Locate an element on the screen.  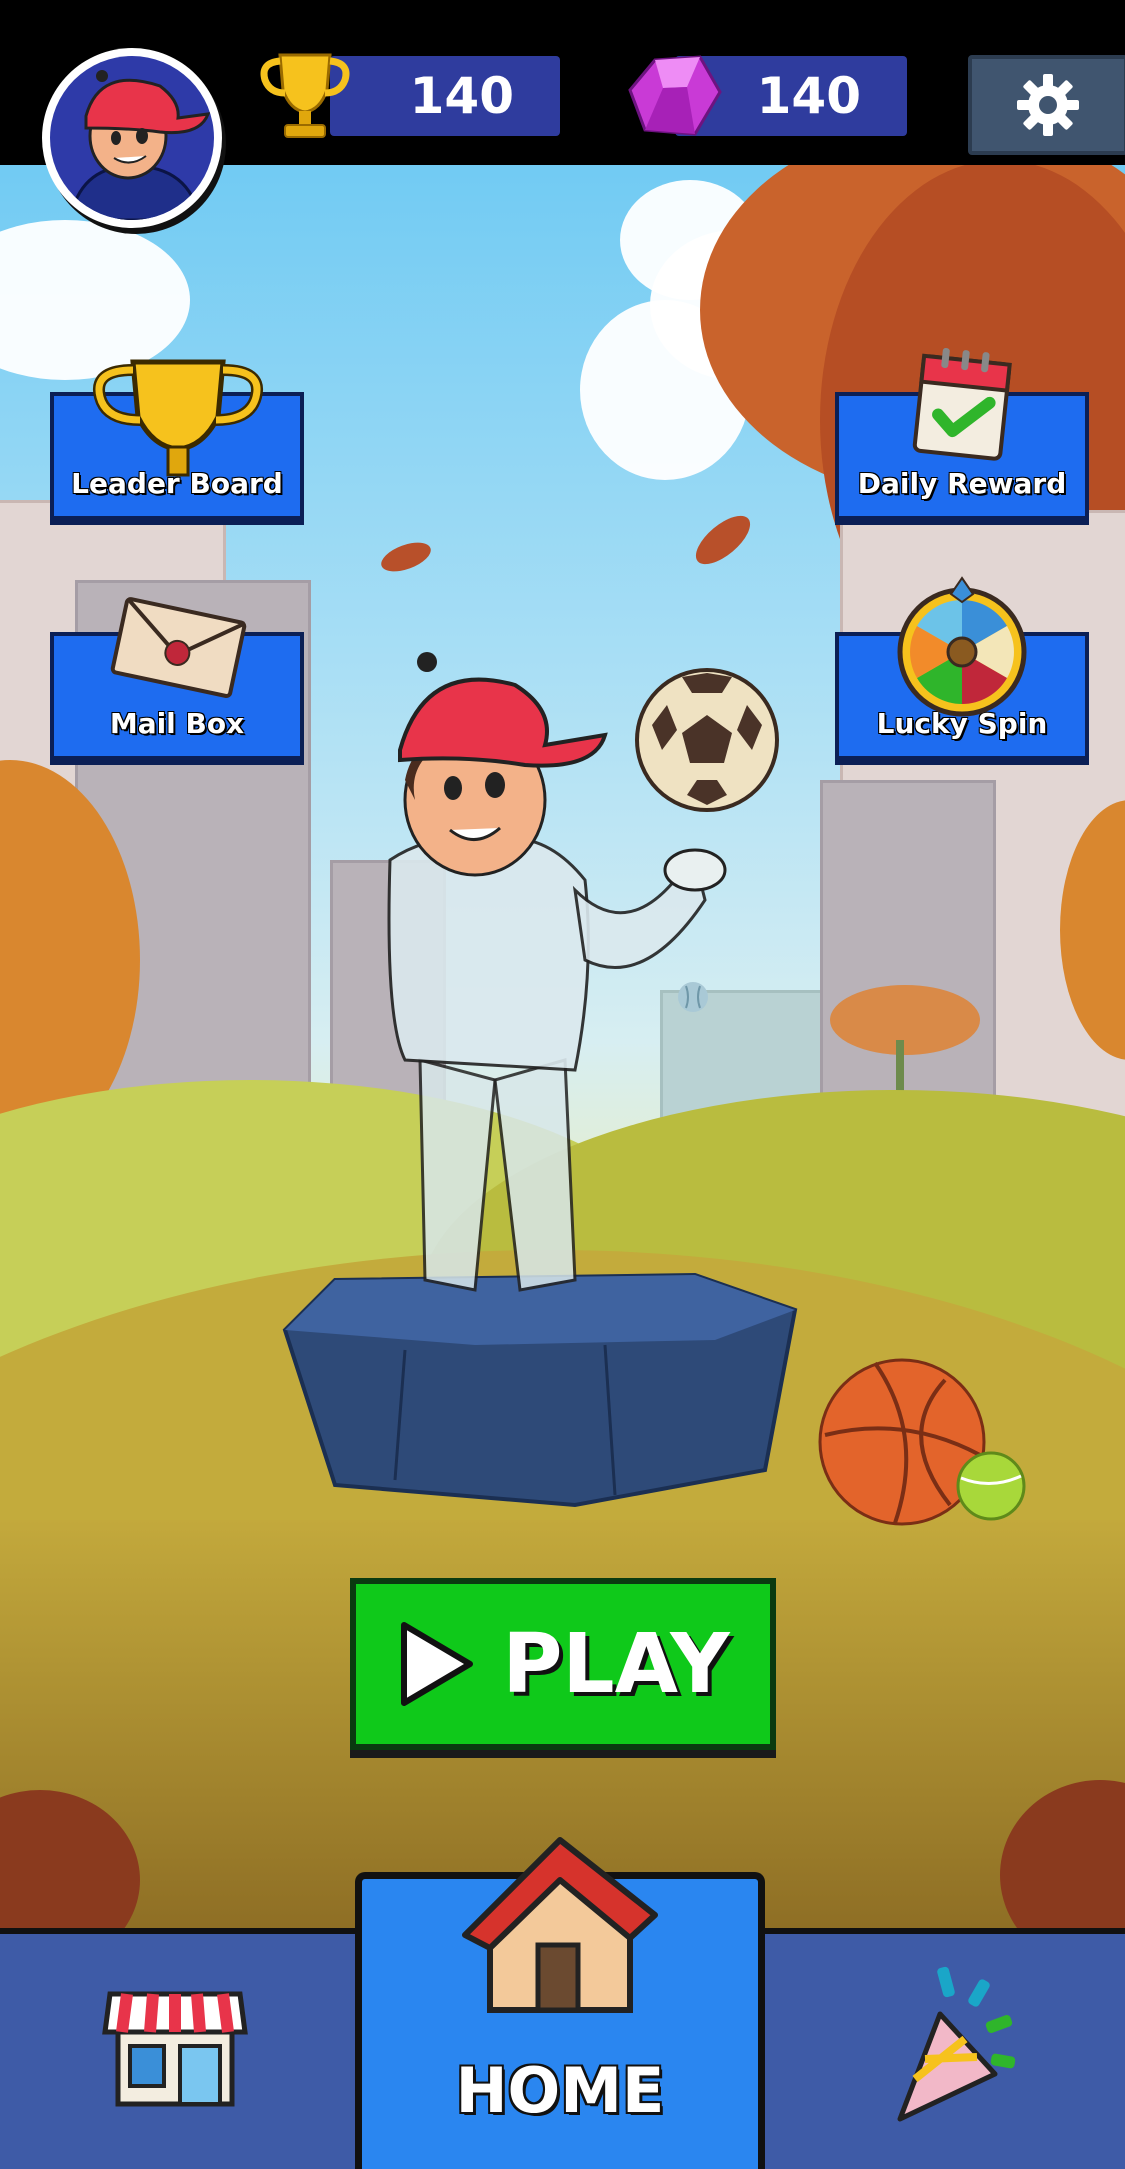
house-icon is located at coordinates (560, 1925).